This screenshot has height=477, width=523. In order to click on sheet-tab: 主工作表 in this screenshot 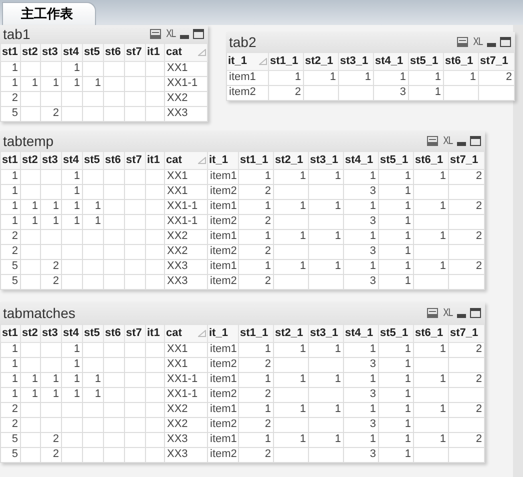, I will do `click(49, 13)`.